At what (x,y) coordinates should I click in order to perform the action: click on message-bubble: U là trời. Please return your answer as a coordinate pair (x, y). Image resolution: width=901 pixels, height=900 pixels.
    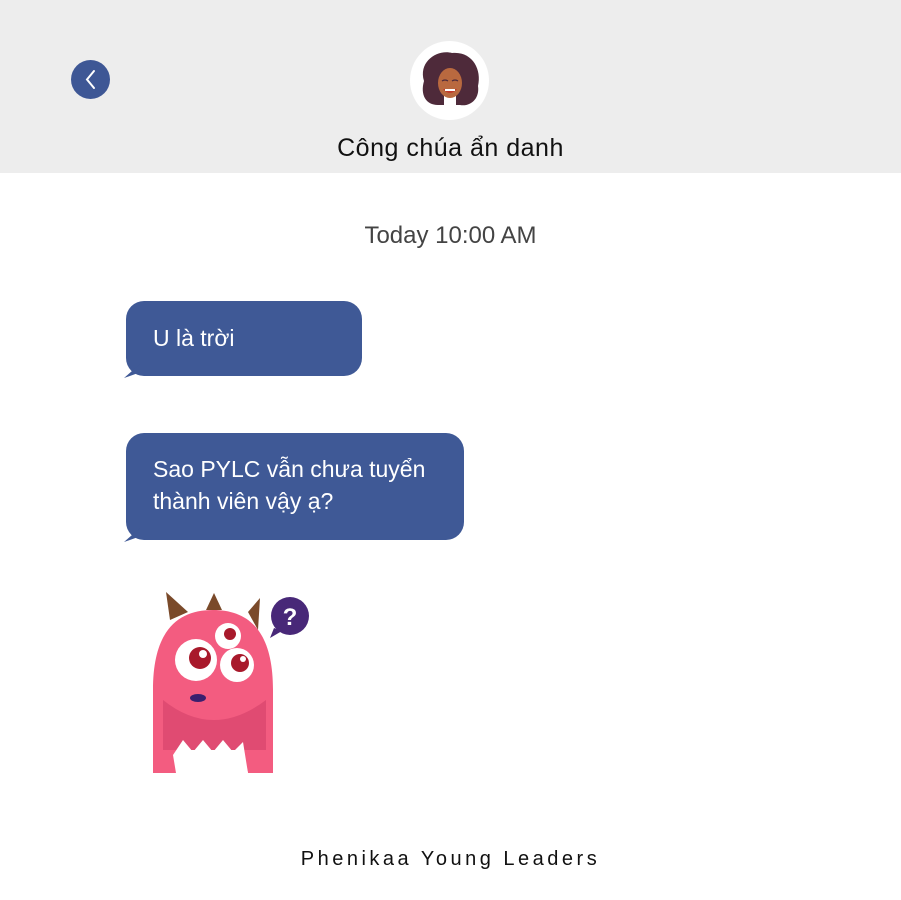
    Looking at the image, I should click on (244, 338).